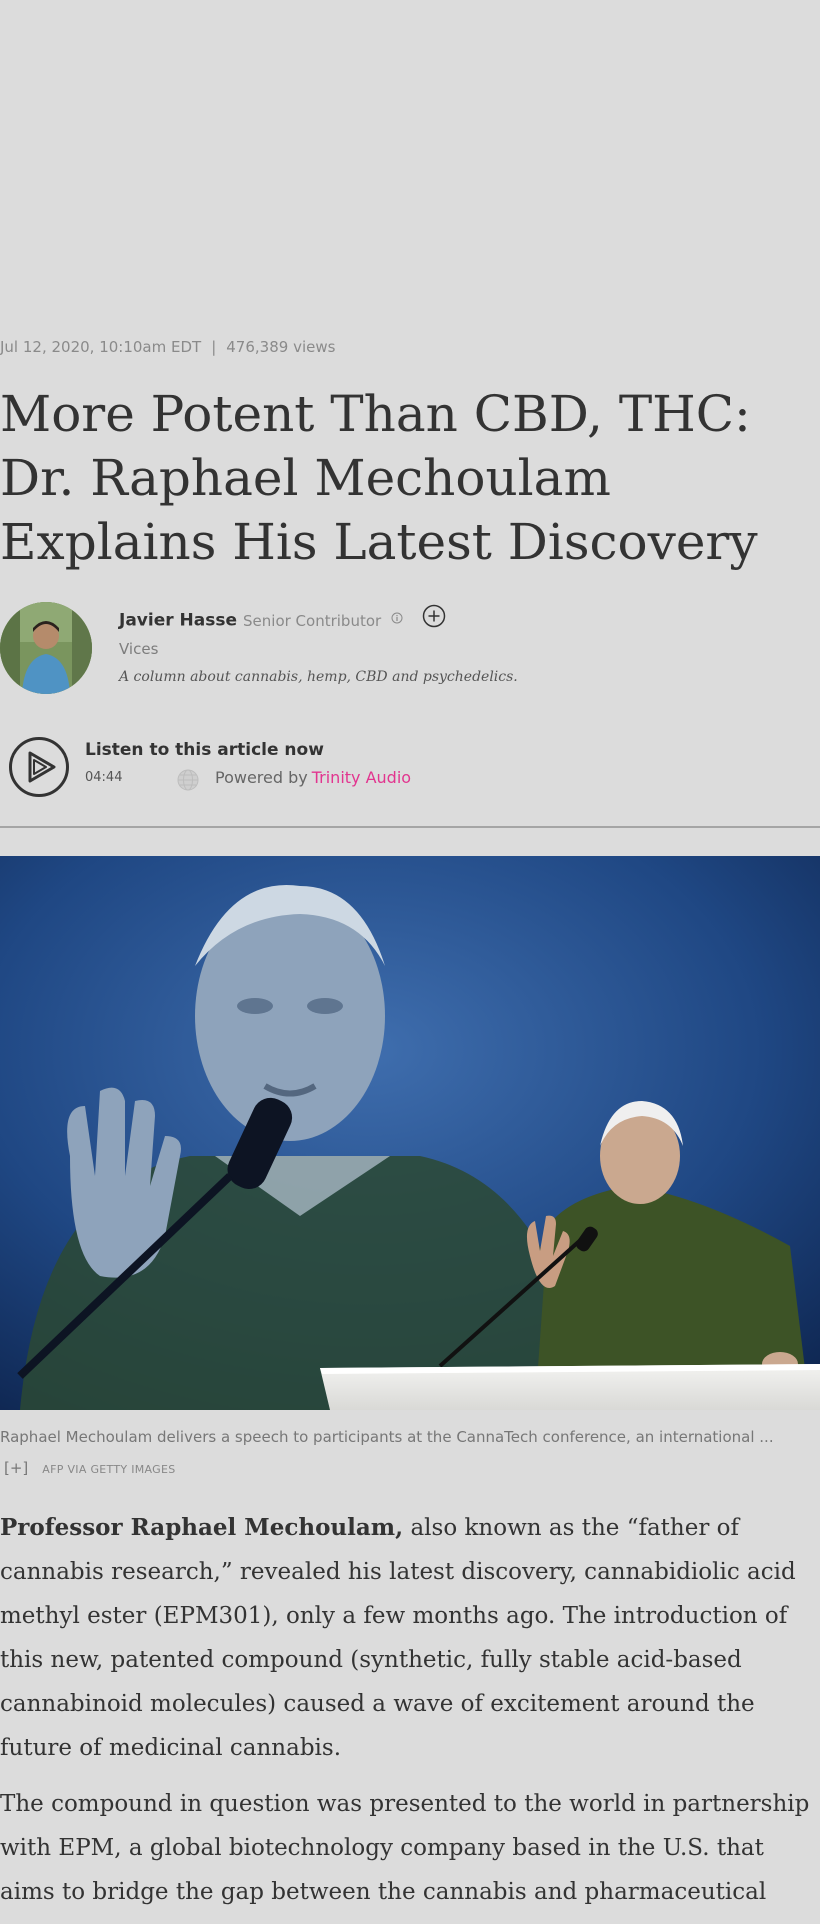 Image resolution: width=820 pixels, height=1924 pixels. Describe the element at coordinates (410, 827) in the screenshot. I see `section-divider` at that location.